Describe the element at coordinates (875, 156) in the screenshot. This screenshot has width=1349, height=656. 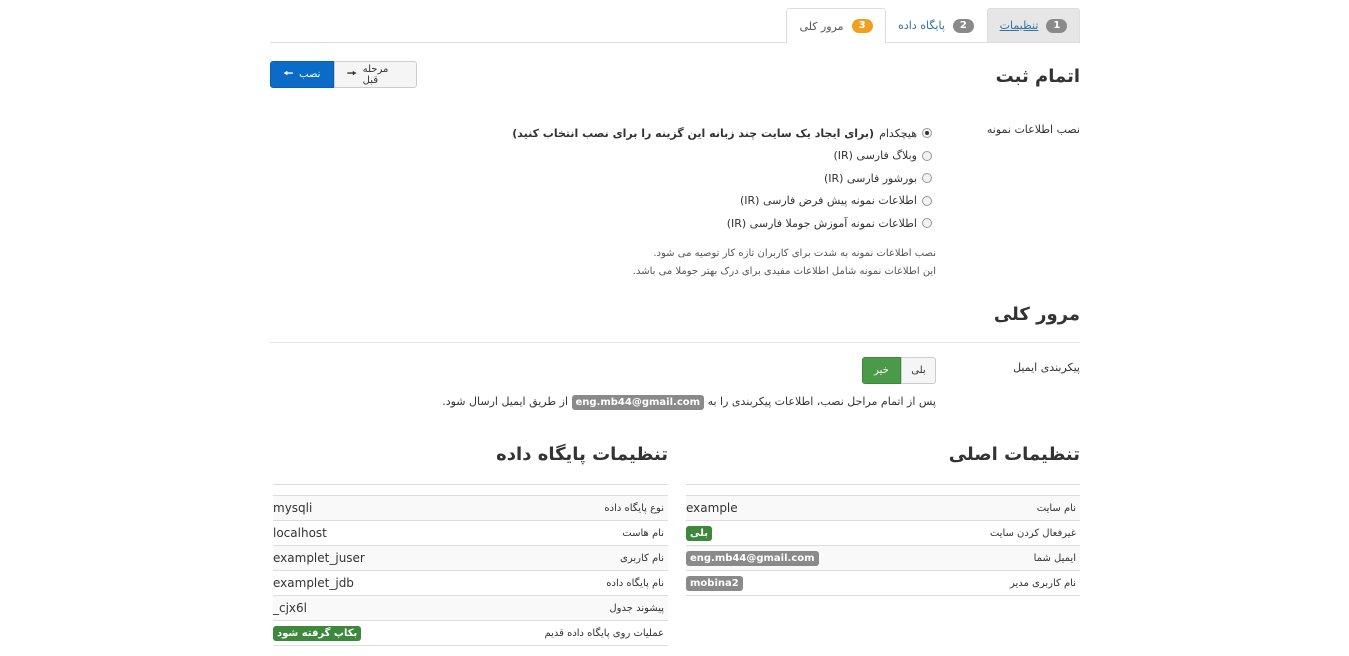
I see `option-text: وبلاگ فارسی (IR)` at that location.